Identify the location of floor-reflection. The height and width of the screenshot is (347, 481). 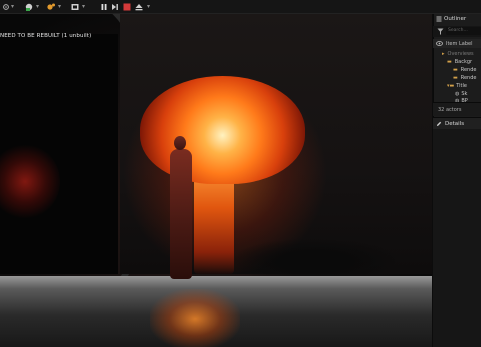
(195, 318).